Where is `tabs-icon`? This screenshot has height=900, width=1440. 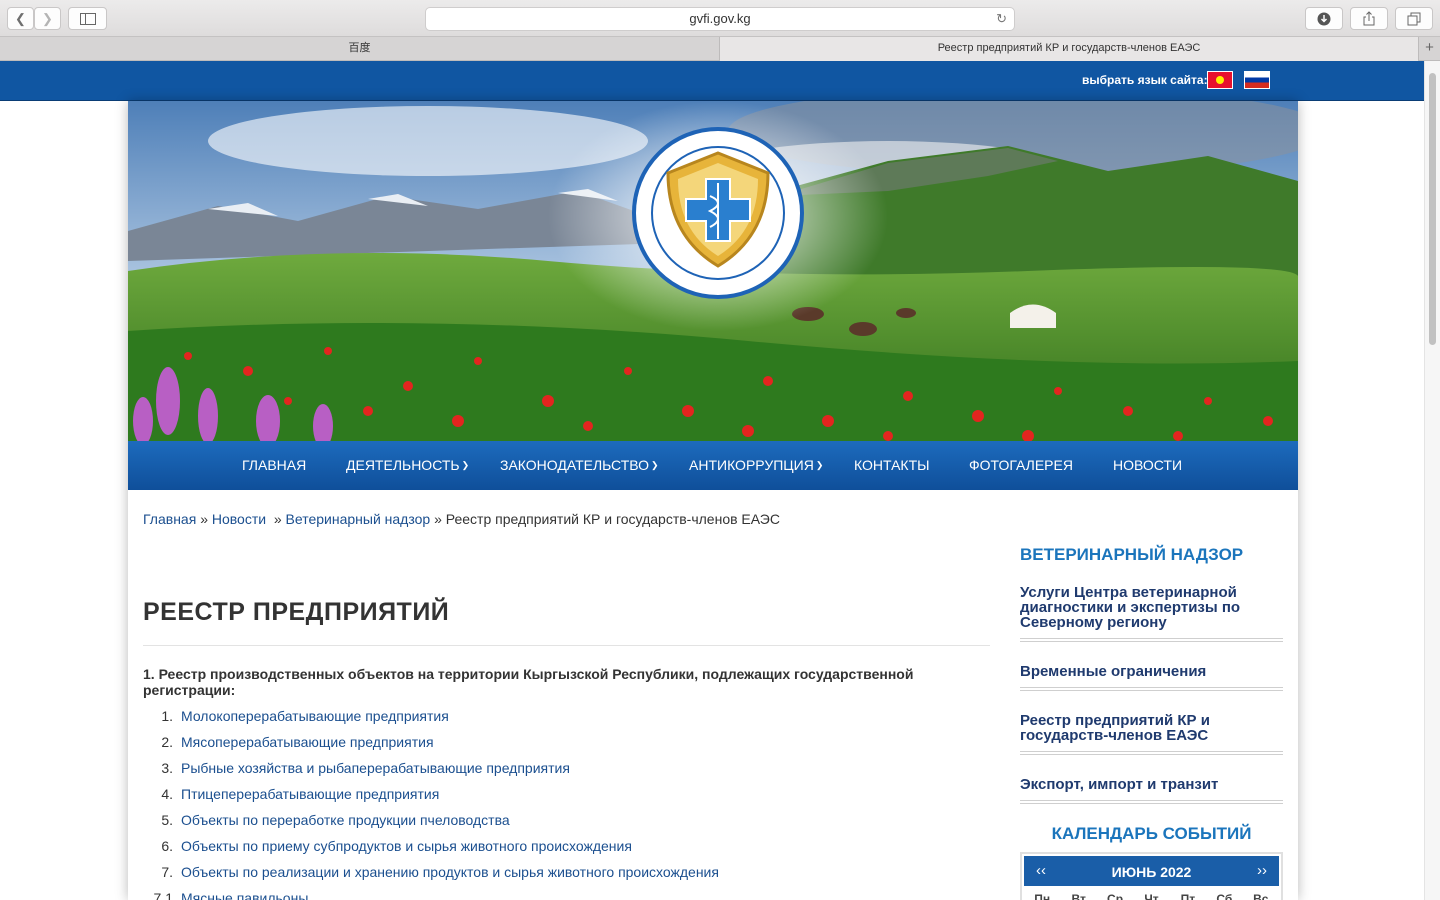
tabs-icon is located at coordinates (1414, 19).